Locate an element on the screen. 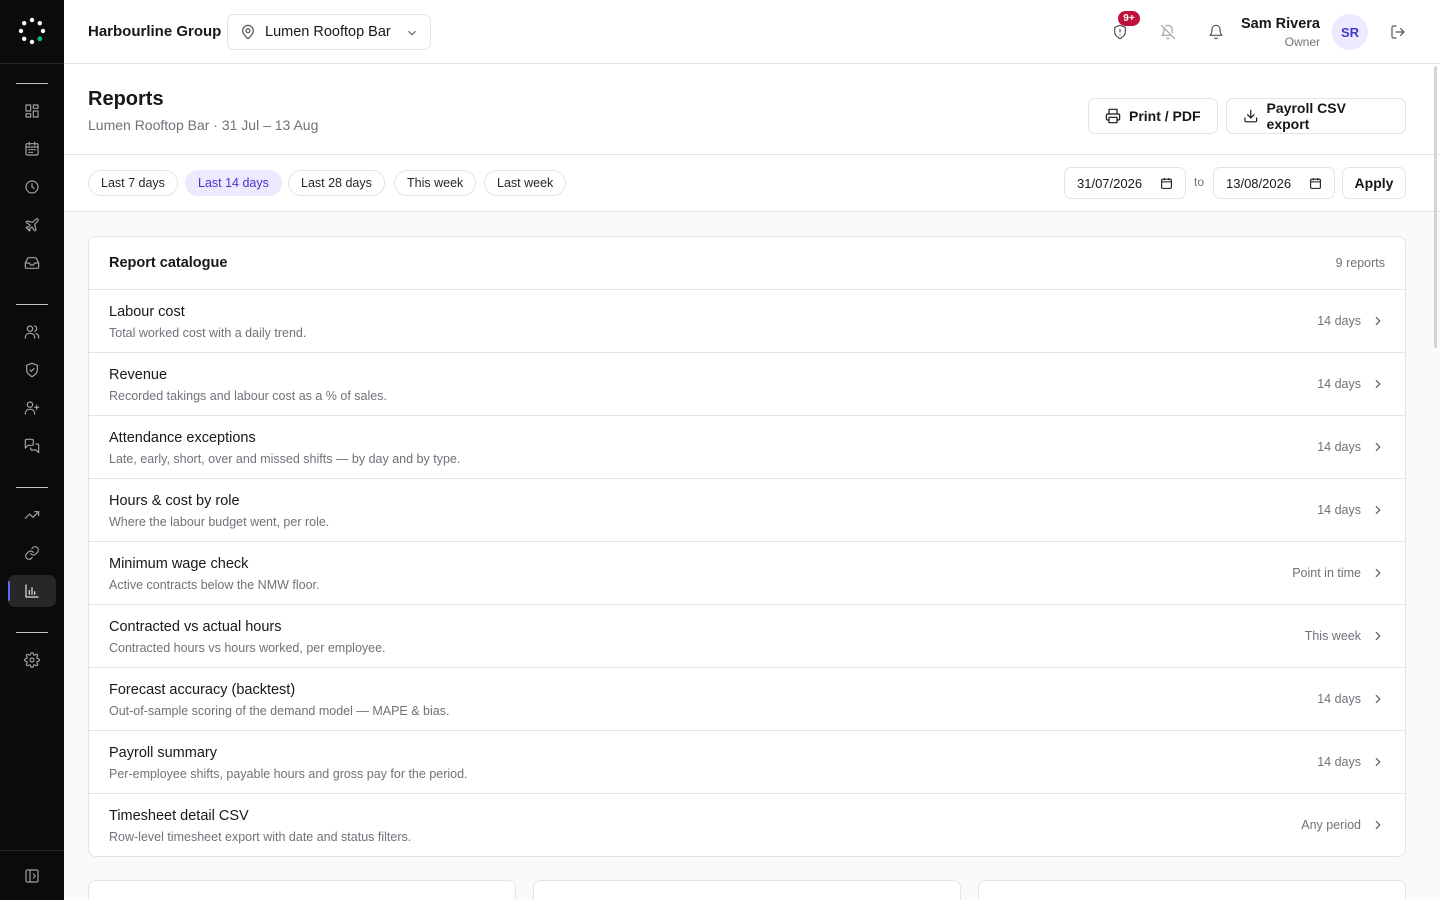  chip-this-week: This week is located at coordinates (435, 183).